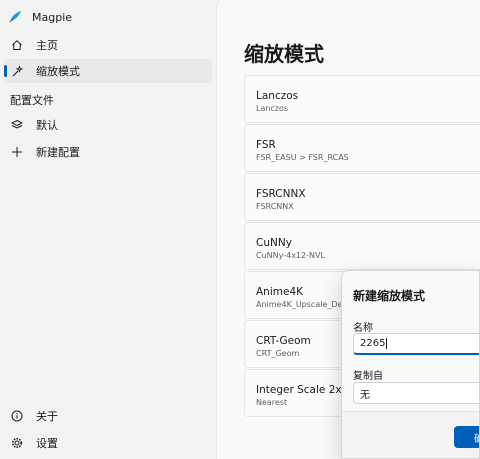 Image resolution: width=480 pixels, height=459 pixels. What do you see at coordinates (52, 17) in the screenshot?
I see `app-title: Magpie` at bounding box center [52, 17].